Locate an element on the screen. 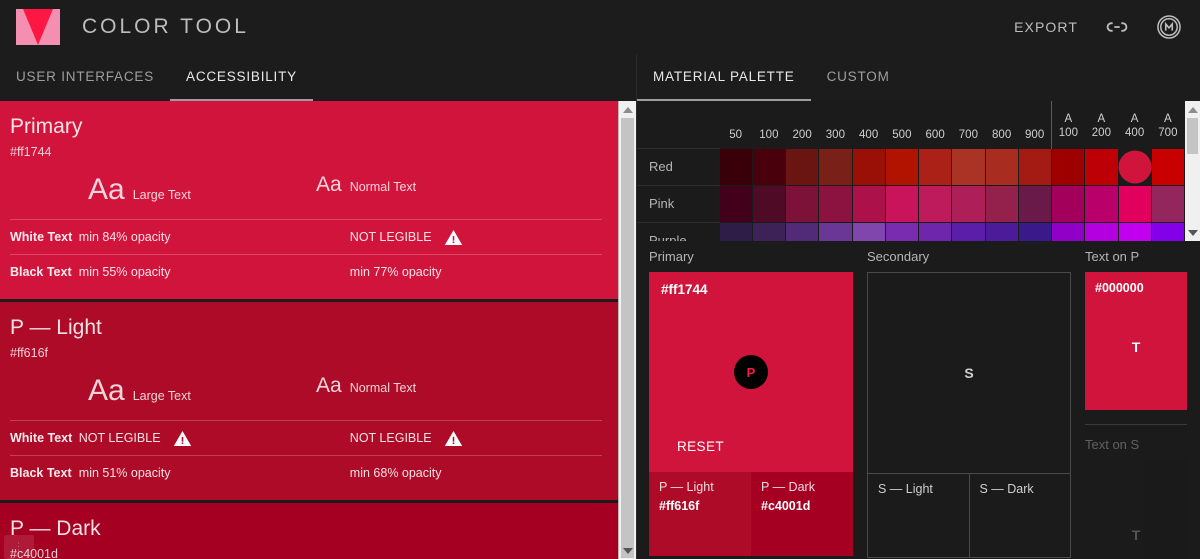 This screenshot has height=559, width=1200. primary-variants: P — Light #ff616f P — Dark #c4001d is located at coordinates (751, 514).